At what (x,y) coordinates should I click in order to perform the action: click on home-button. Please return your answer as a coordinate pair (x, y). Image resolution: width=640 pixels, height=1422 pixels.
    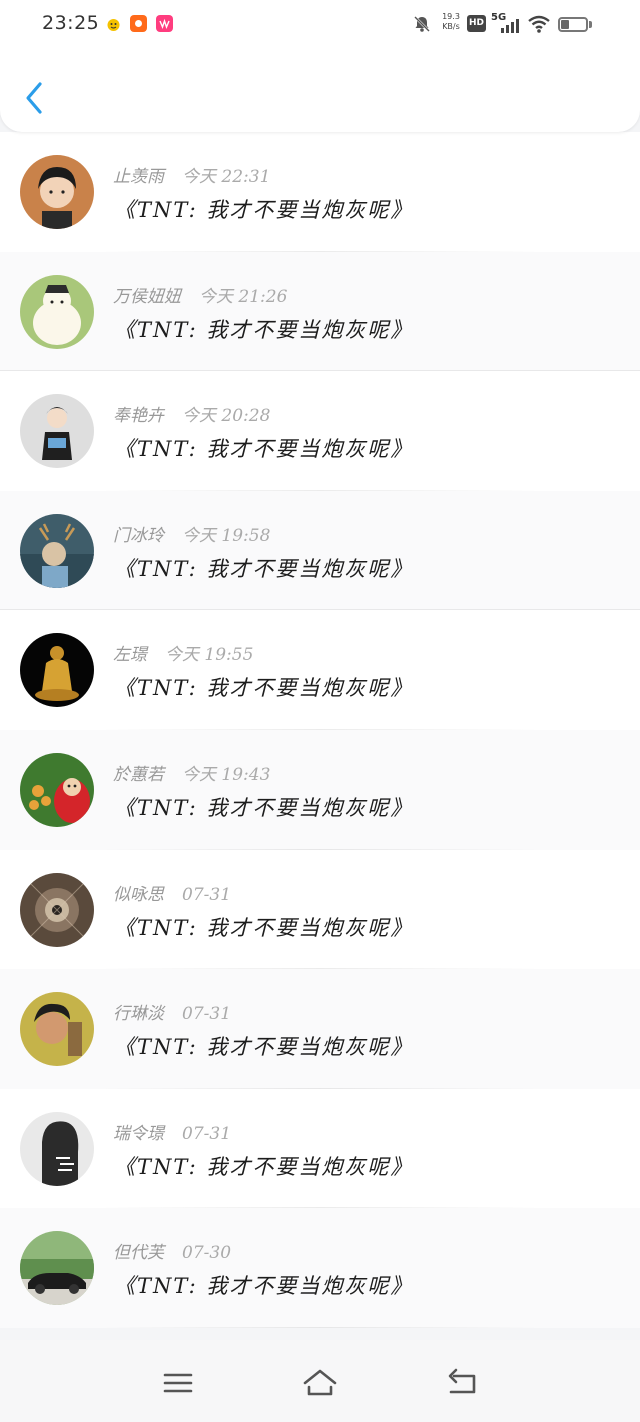
    Looking at the image, I should click on (320, 1383).